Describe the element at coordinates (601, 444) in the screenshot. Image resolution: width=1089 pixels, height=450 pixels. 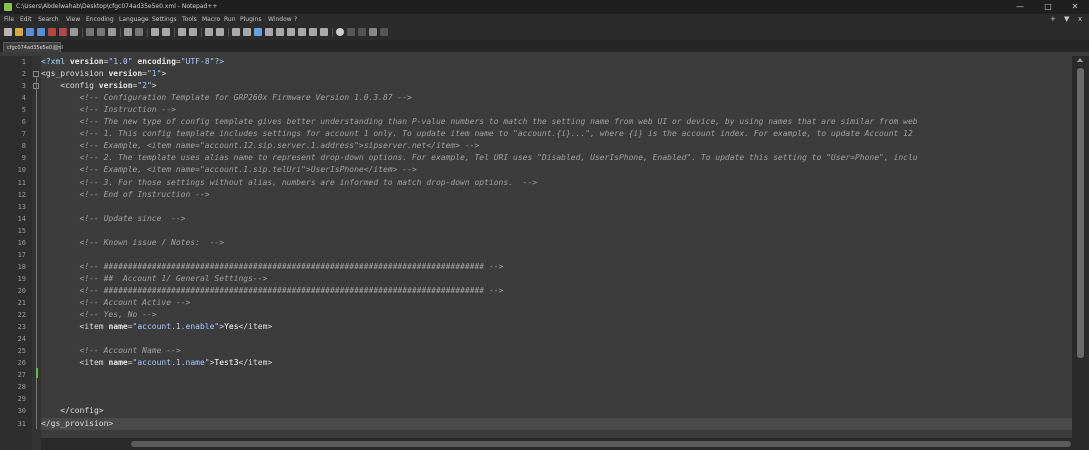
I see `horizontal-scroll-thumb` at that location.